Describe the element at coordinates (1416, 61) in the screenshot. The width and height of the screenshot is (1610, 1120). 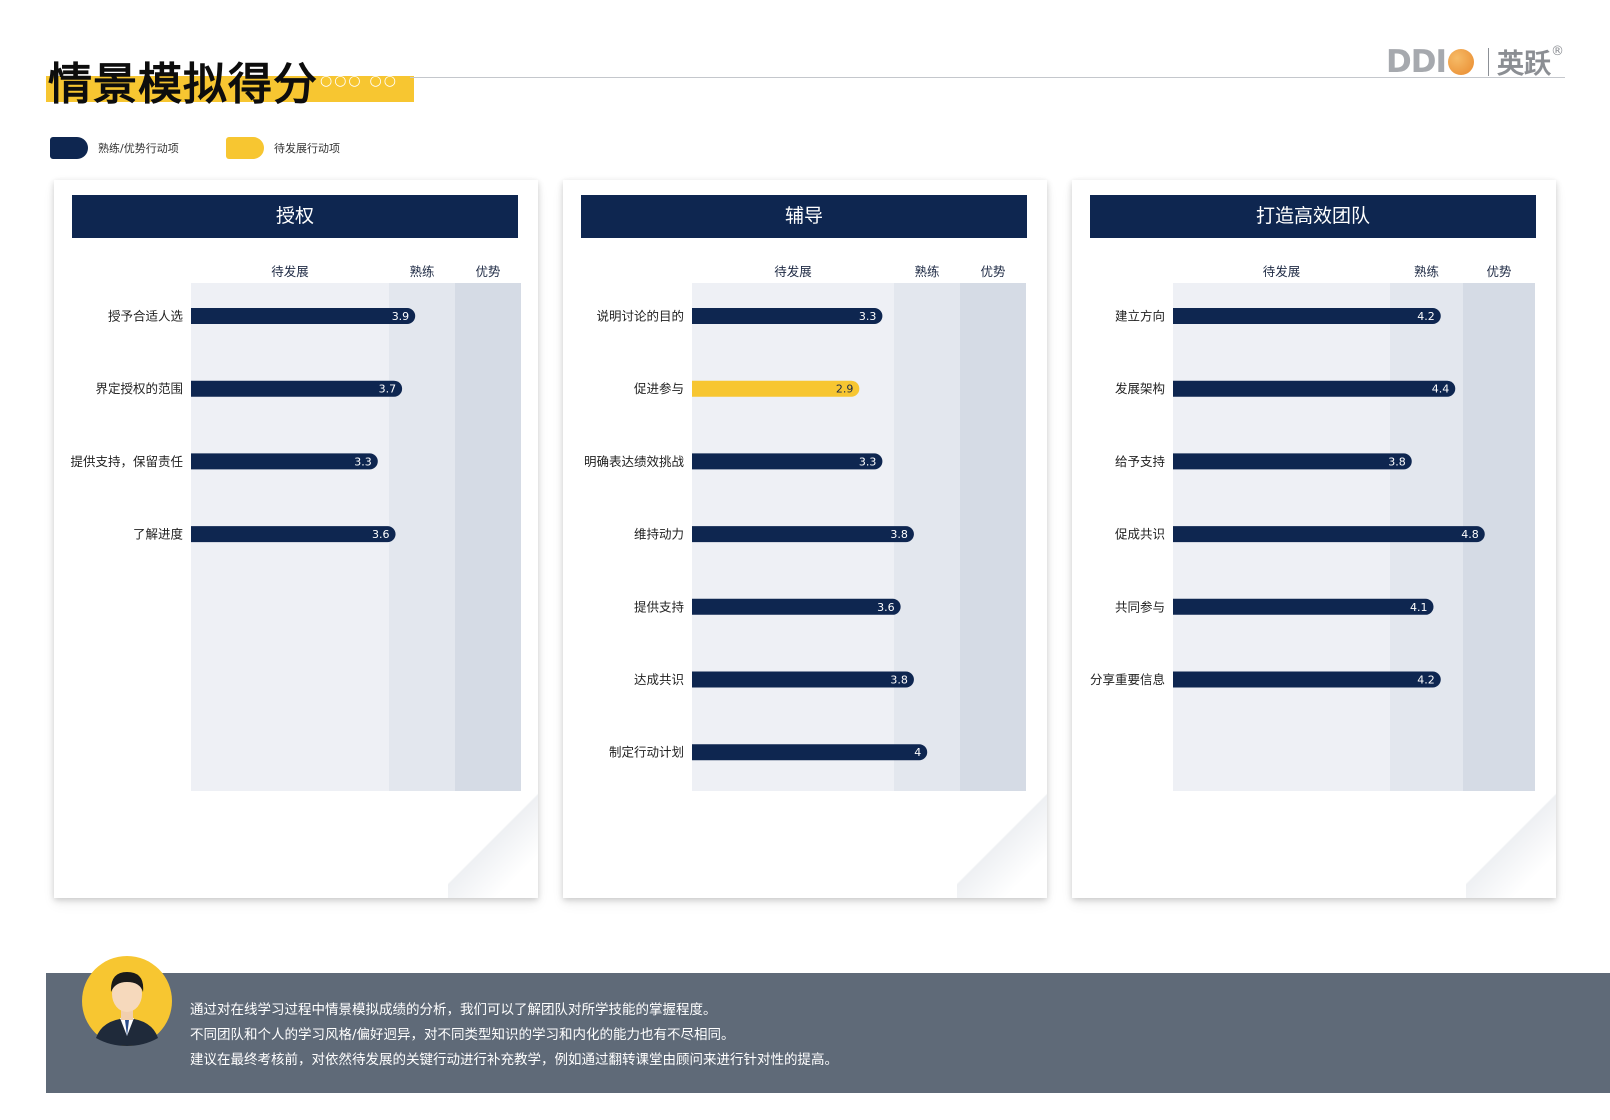
I see `logo-ddi-text: DDI` at that location.